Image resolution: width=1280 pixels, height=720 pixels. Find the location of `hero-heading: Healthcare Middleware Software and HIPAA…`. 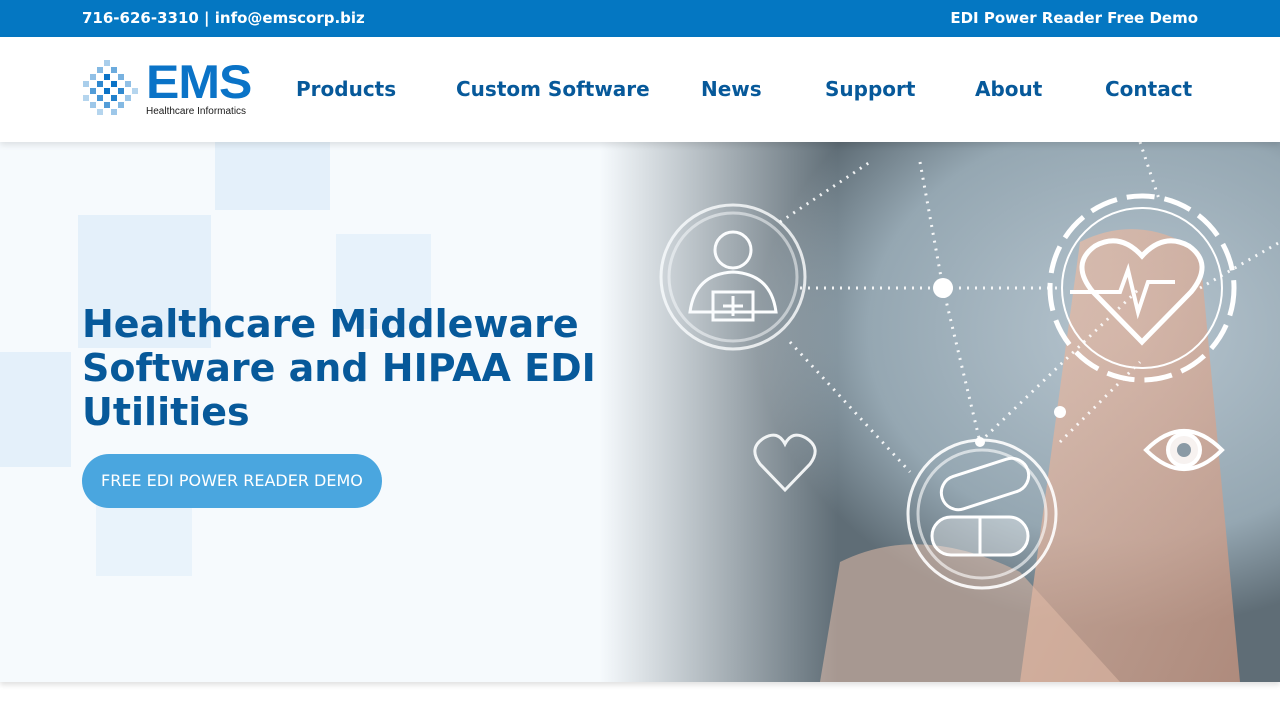

hero-heading: Healthcare Middleware Software and HIPAA… is located at coordinates (339, 368).